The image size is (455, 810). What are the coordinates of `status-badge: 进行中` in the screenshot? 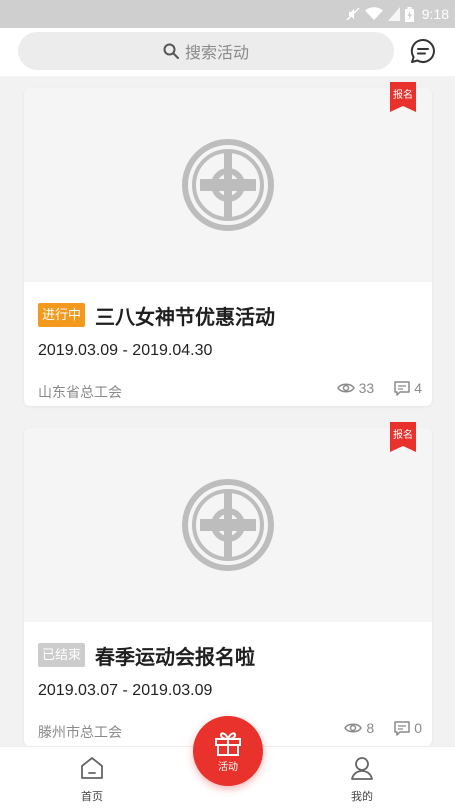 It's located at (62, 315).